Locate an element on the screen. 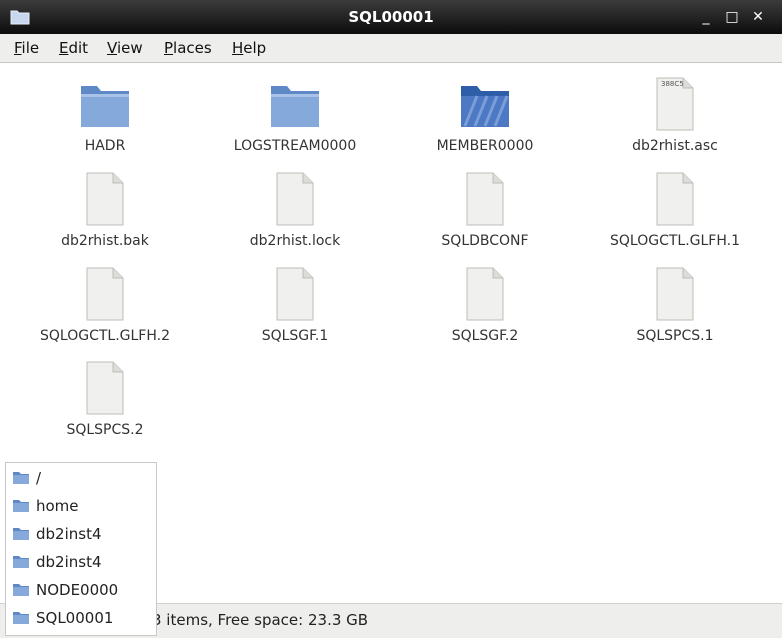 This screenshot has height=638, width=782. file-label: HADR is located at coordinates (105, 146).